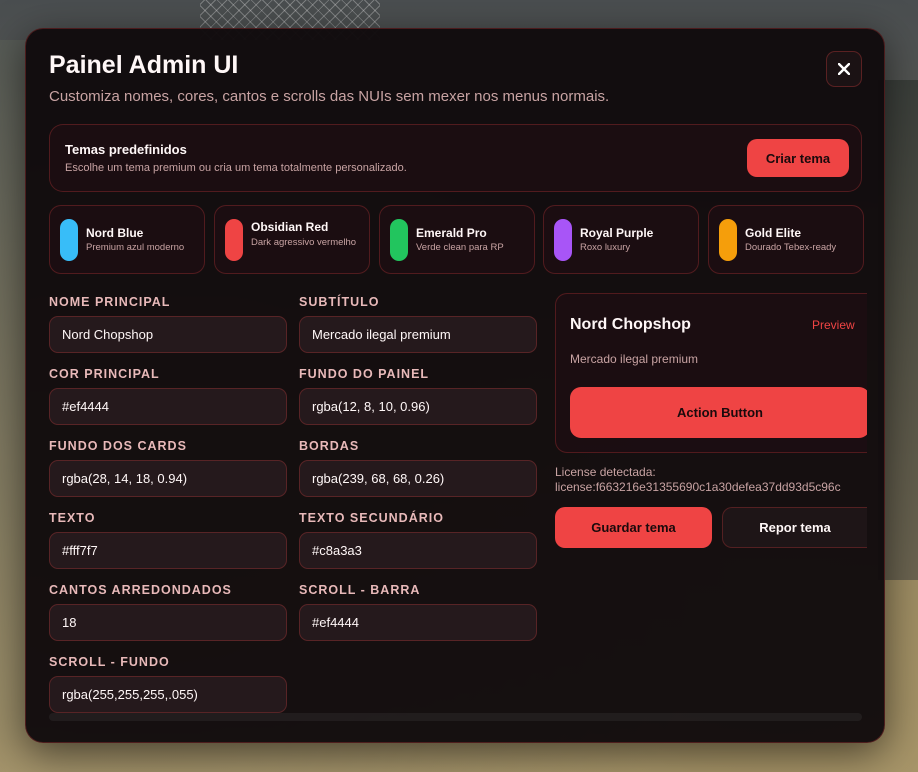 Image resolution: width=918 pixels, height=772 pixels. Describe the element at coordinates (794, 527) in the screenshot. I see `reset-theme-button: Repor tema` at that location.